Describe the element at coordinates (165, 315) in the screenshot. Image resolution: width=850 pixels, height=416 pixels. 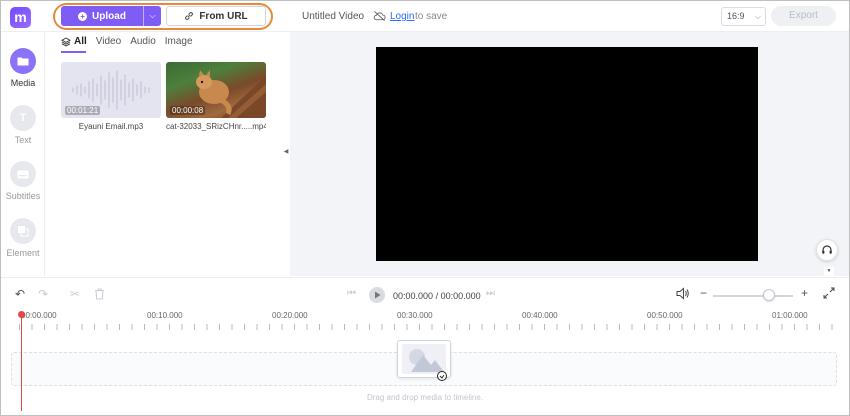
I see `ruler-label: 00:10.000` at that location.